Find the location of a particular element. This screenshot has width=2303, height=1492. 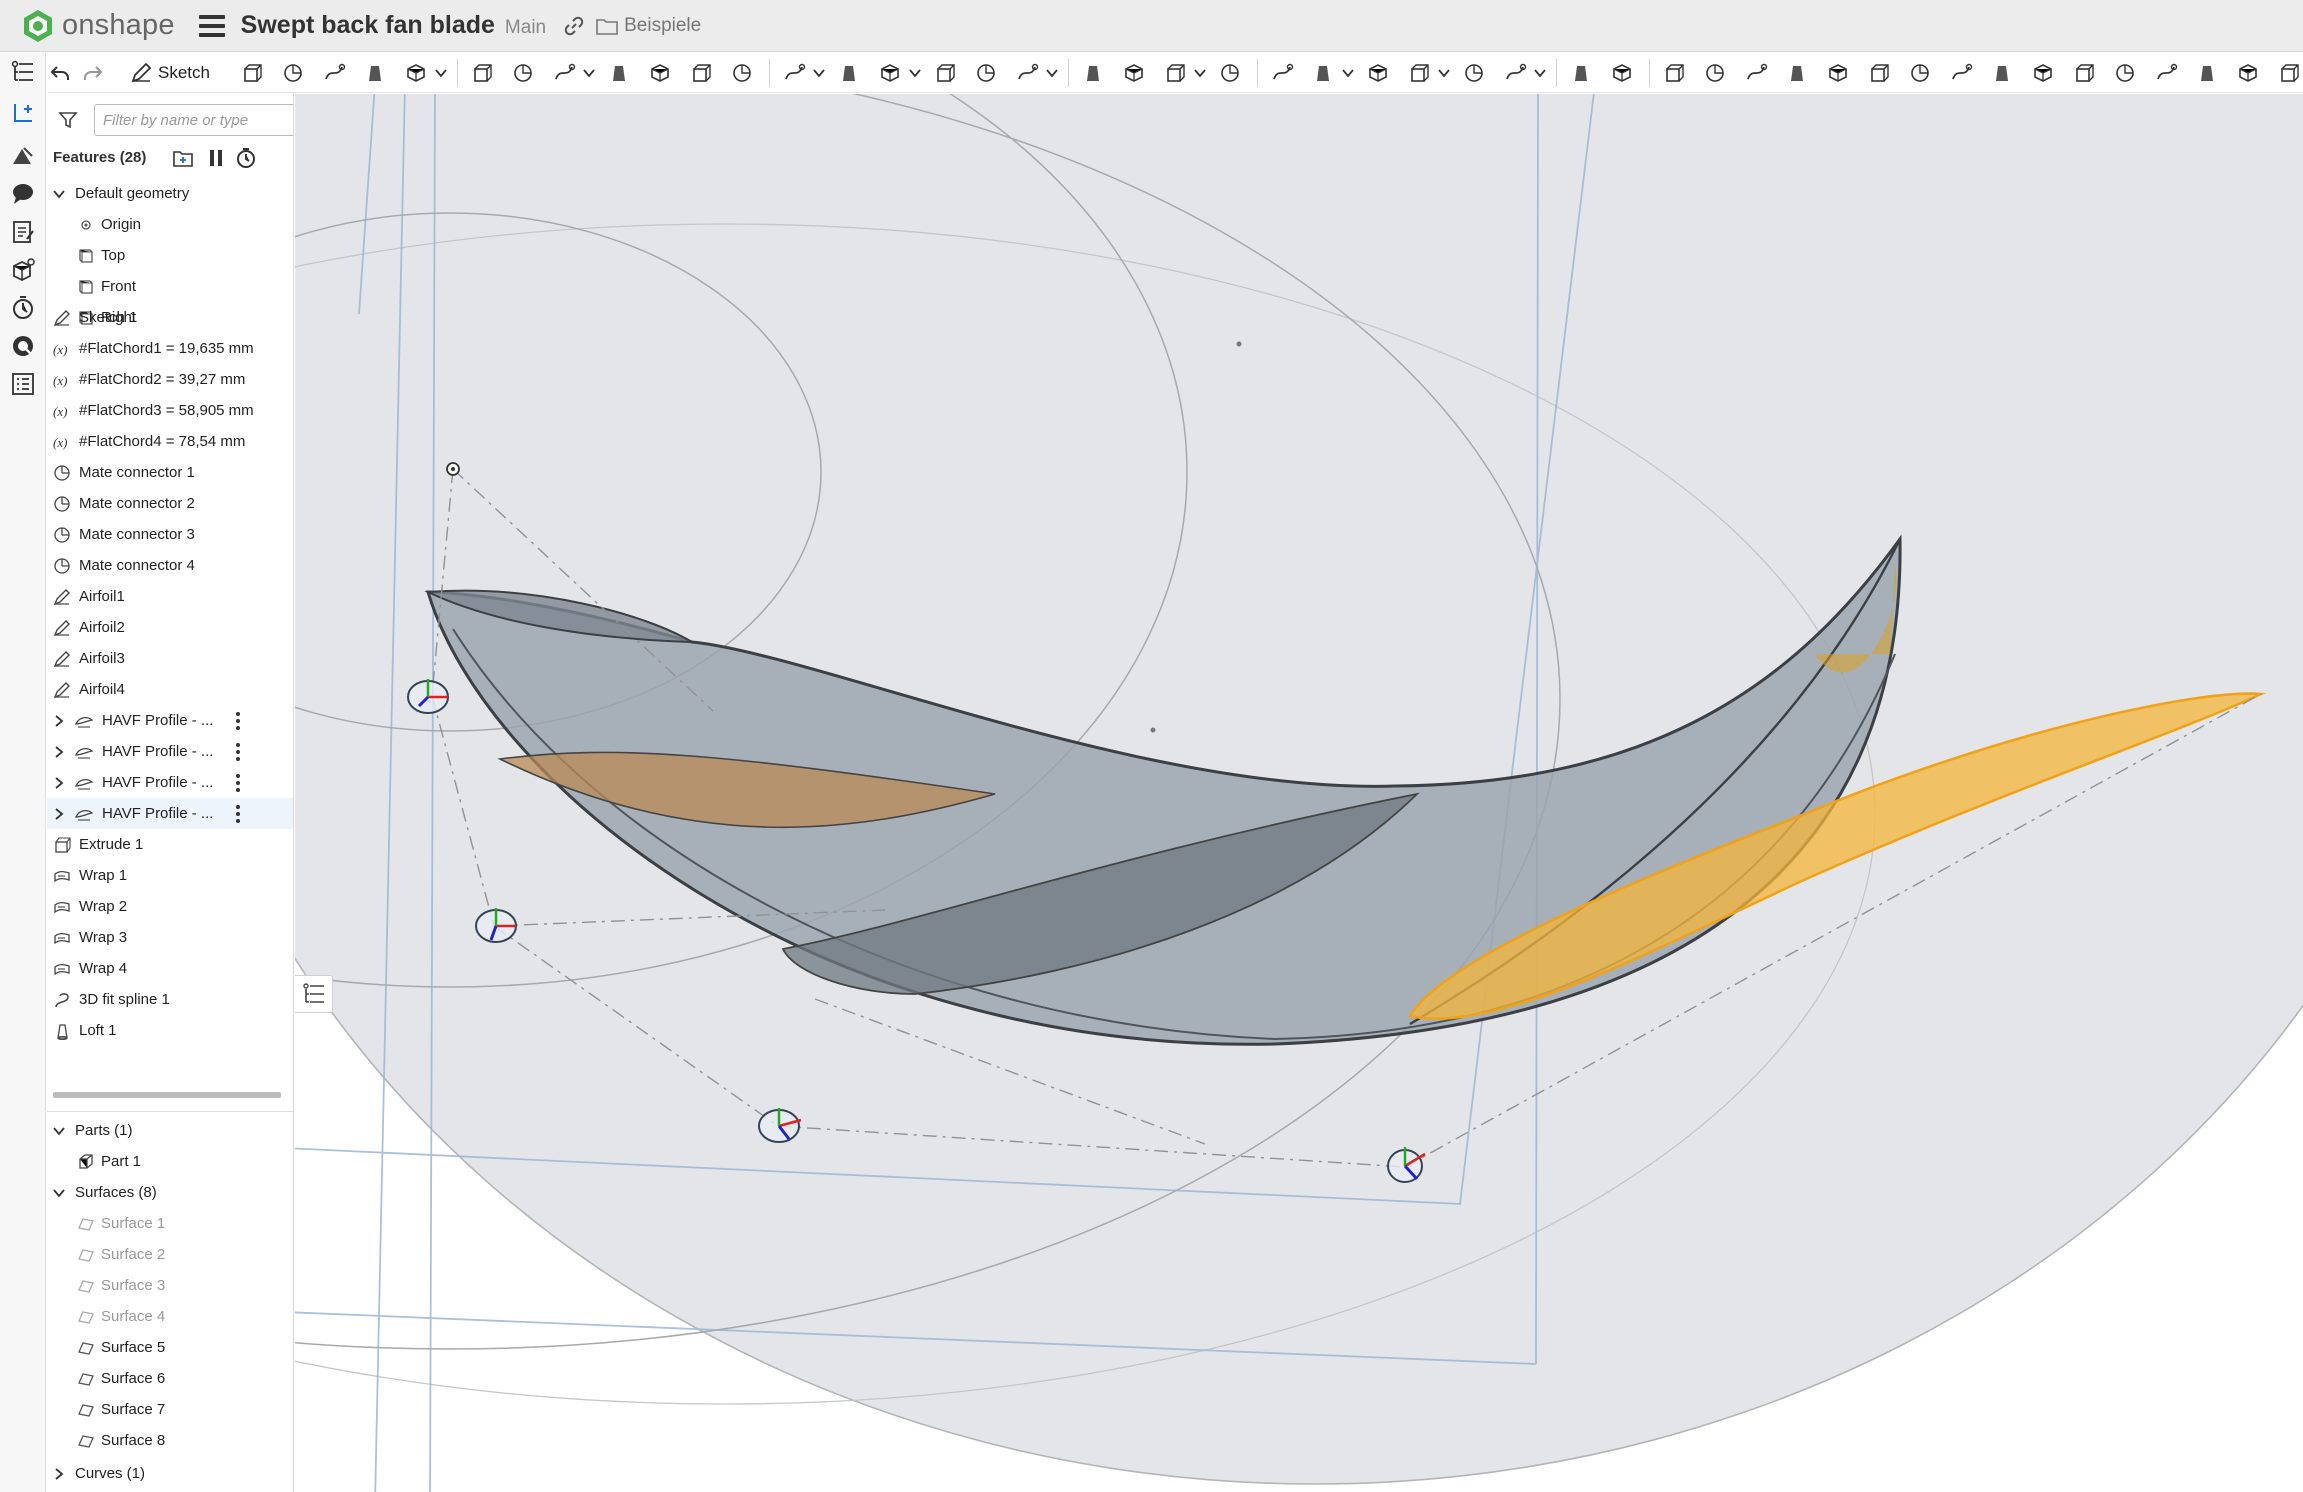

parts-icon is located at coordinates (23, 270).